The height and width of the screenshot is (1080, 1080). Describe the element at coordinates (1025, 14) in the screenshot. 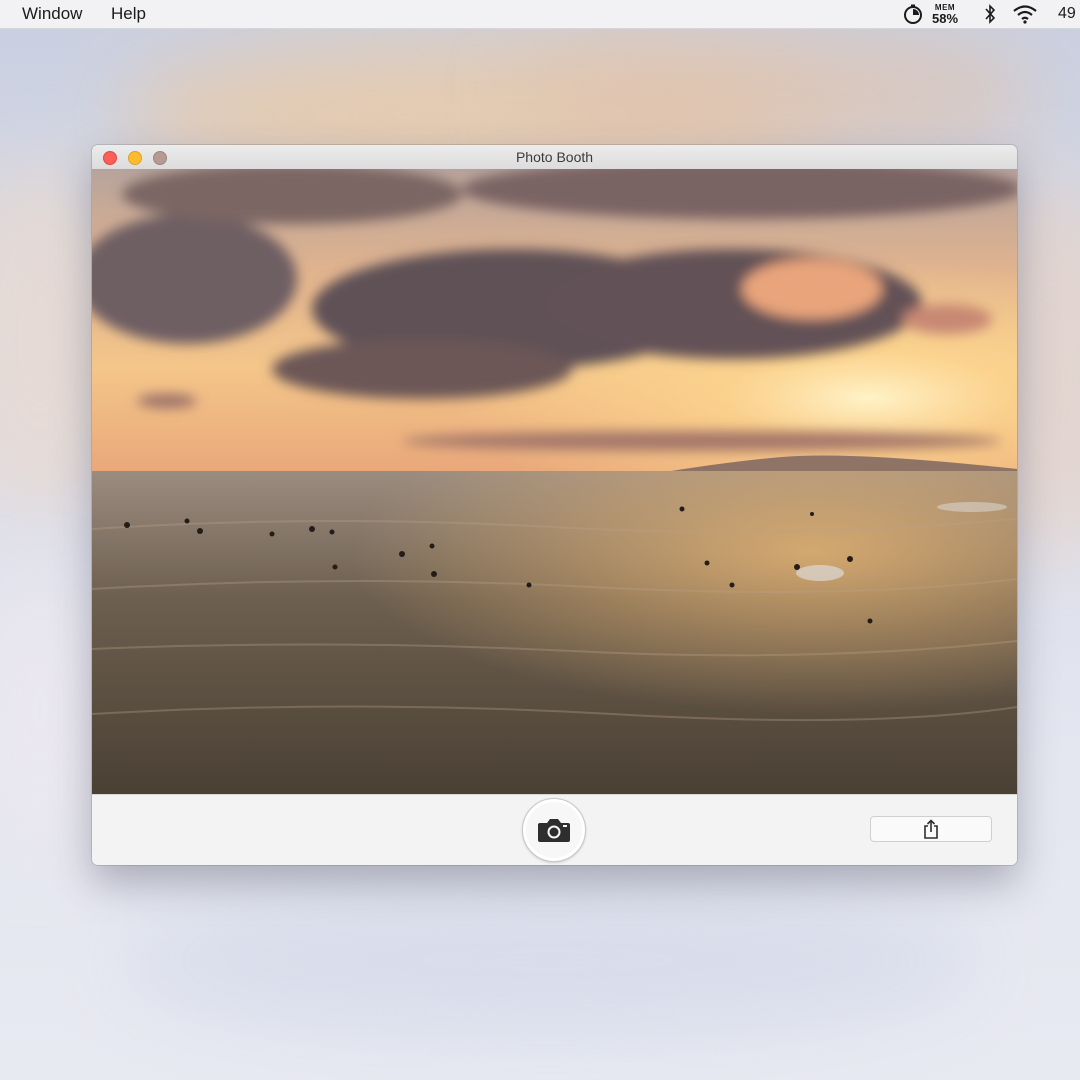

I see `wifi-icon` at that location.